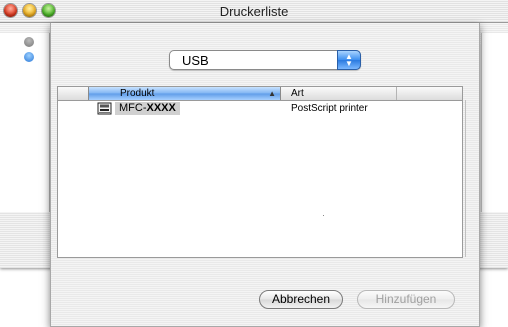  Describe the element at coordinates (329, 108) in the screenshot. I see `product-type-cell: PostScript printer` at that location.